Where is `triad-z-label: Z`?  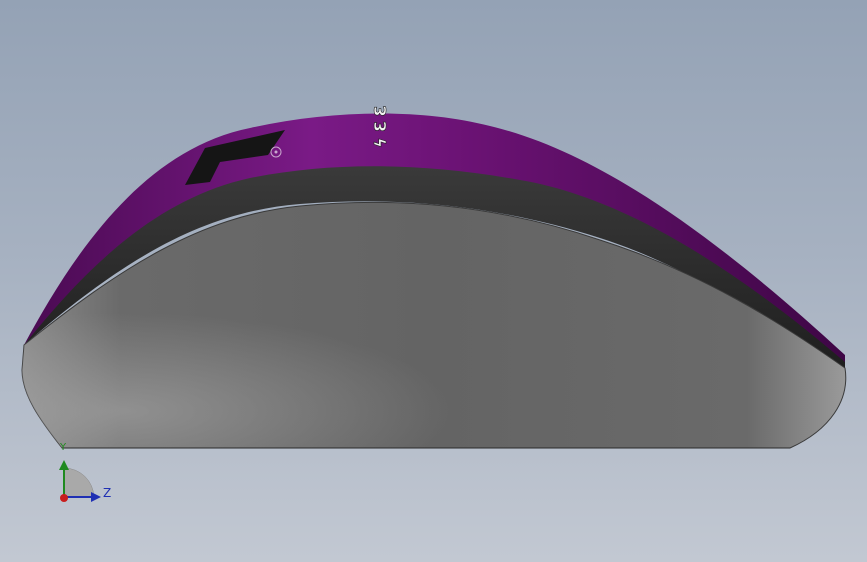
triad-z-label: Z is located at coordinates (107, 493).